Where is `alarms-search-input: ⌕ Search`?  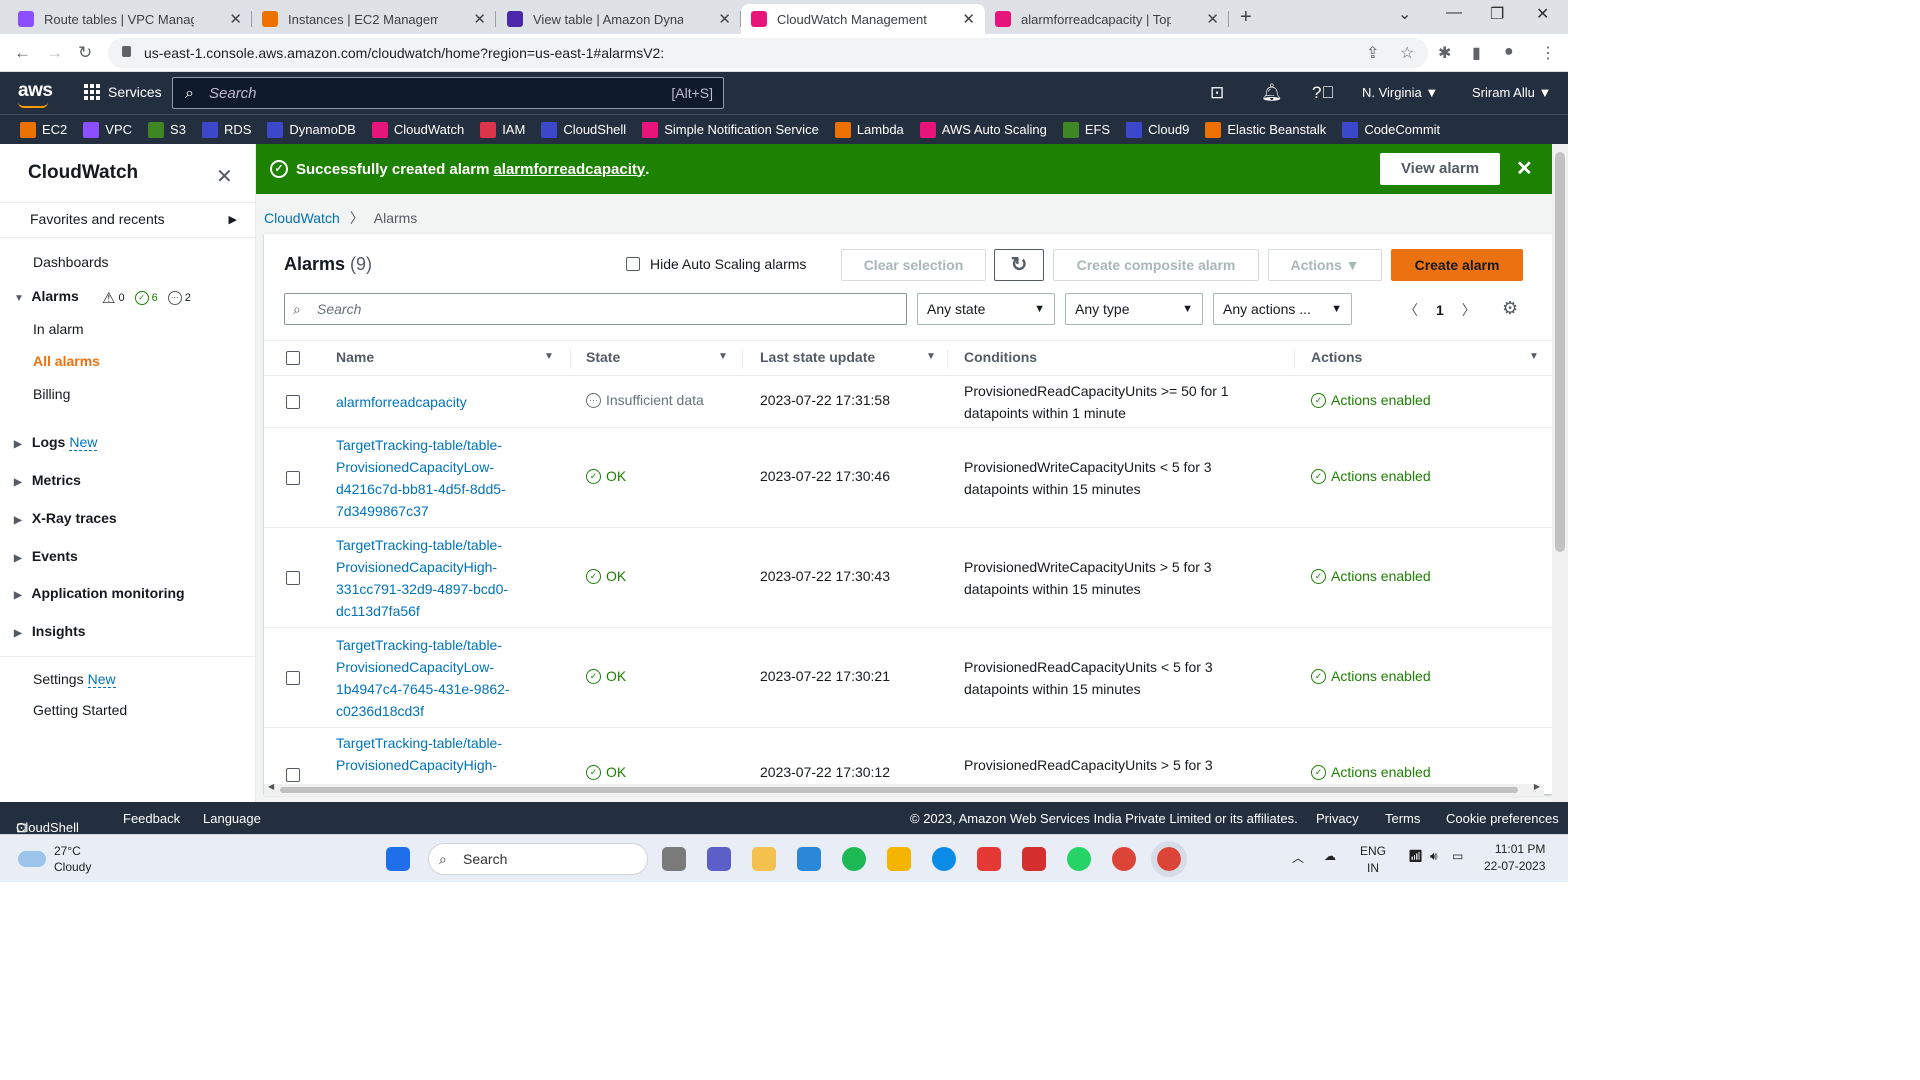
alarms-search-input: ⌕ Search is located at coordinates (595, 309).